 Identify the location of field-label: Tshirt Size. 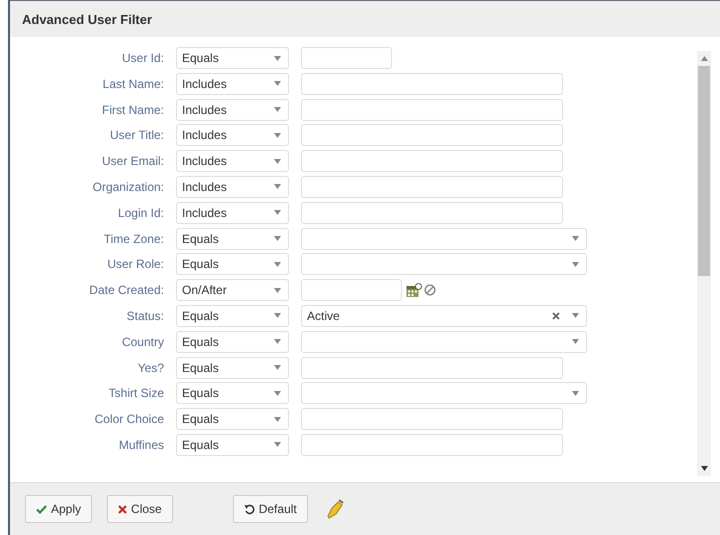
(136, 393).